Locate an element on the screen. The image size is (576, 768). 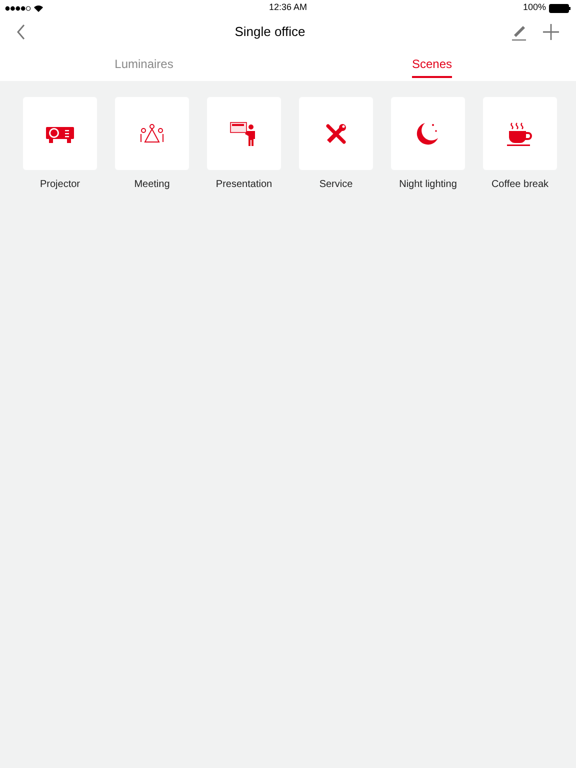
meeting-table-icon is located at coordinates (152, 134).